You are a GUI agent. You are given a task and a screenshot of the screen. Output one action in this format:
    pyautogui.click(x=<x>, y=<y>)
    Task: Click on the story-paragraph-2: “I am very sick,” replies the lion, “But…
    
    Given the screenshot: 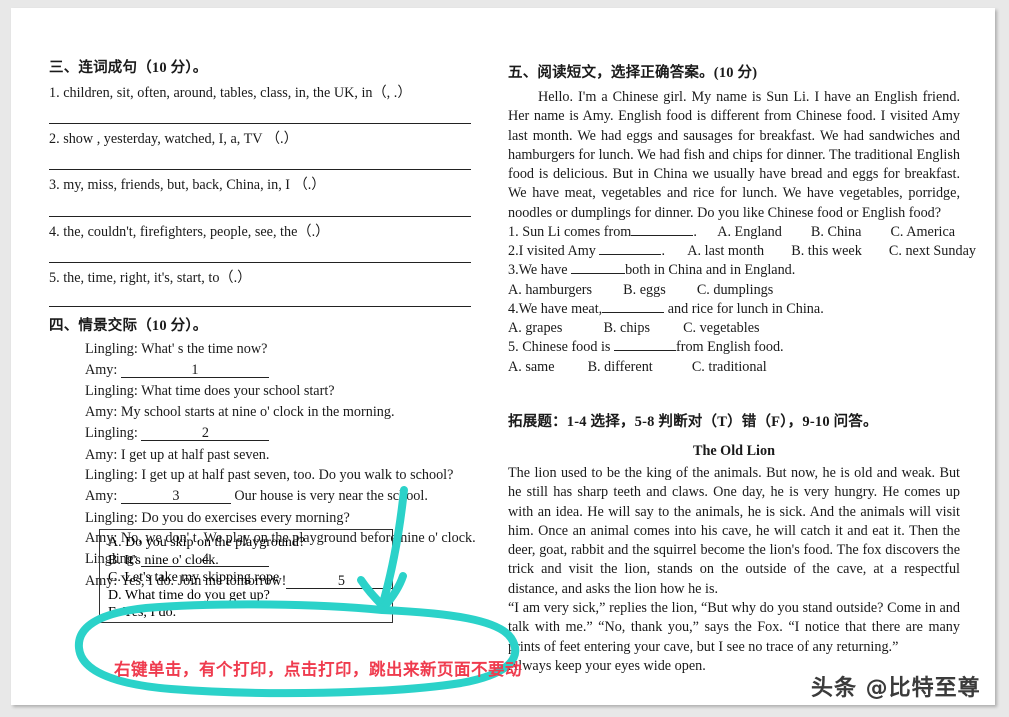 What is the action you would take?
    pyautogui.click(x=734, y=627)
    